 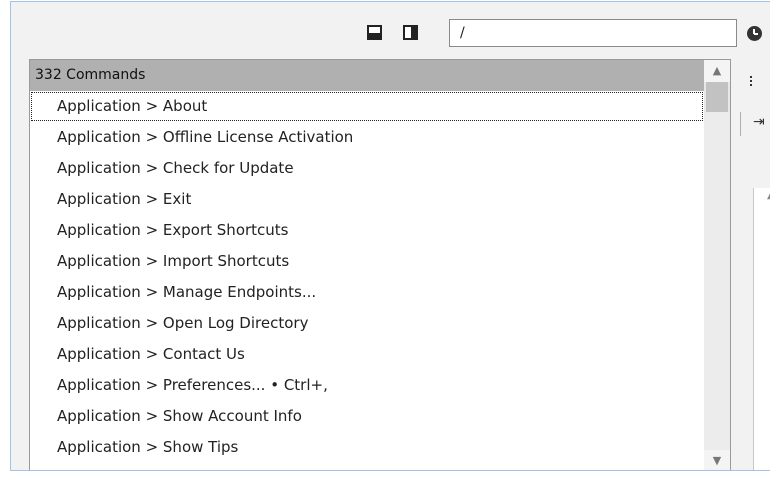 What do you see at coordinates (759, 122) in the screenshot?
I see `collapse-icon: ⇥` at bounding box center [759, 122].